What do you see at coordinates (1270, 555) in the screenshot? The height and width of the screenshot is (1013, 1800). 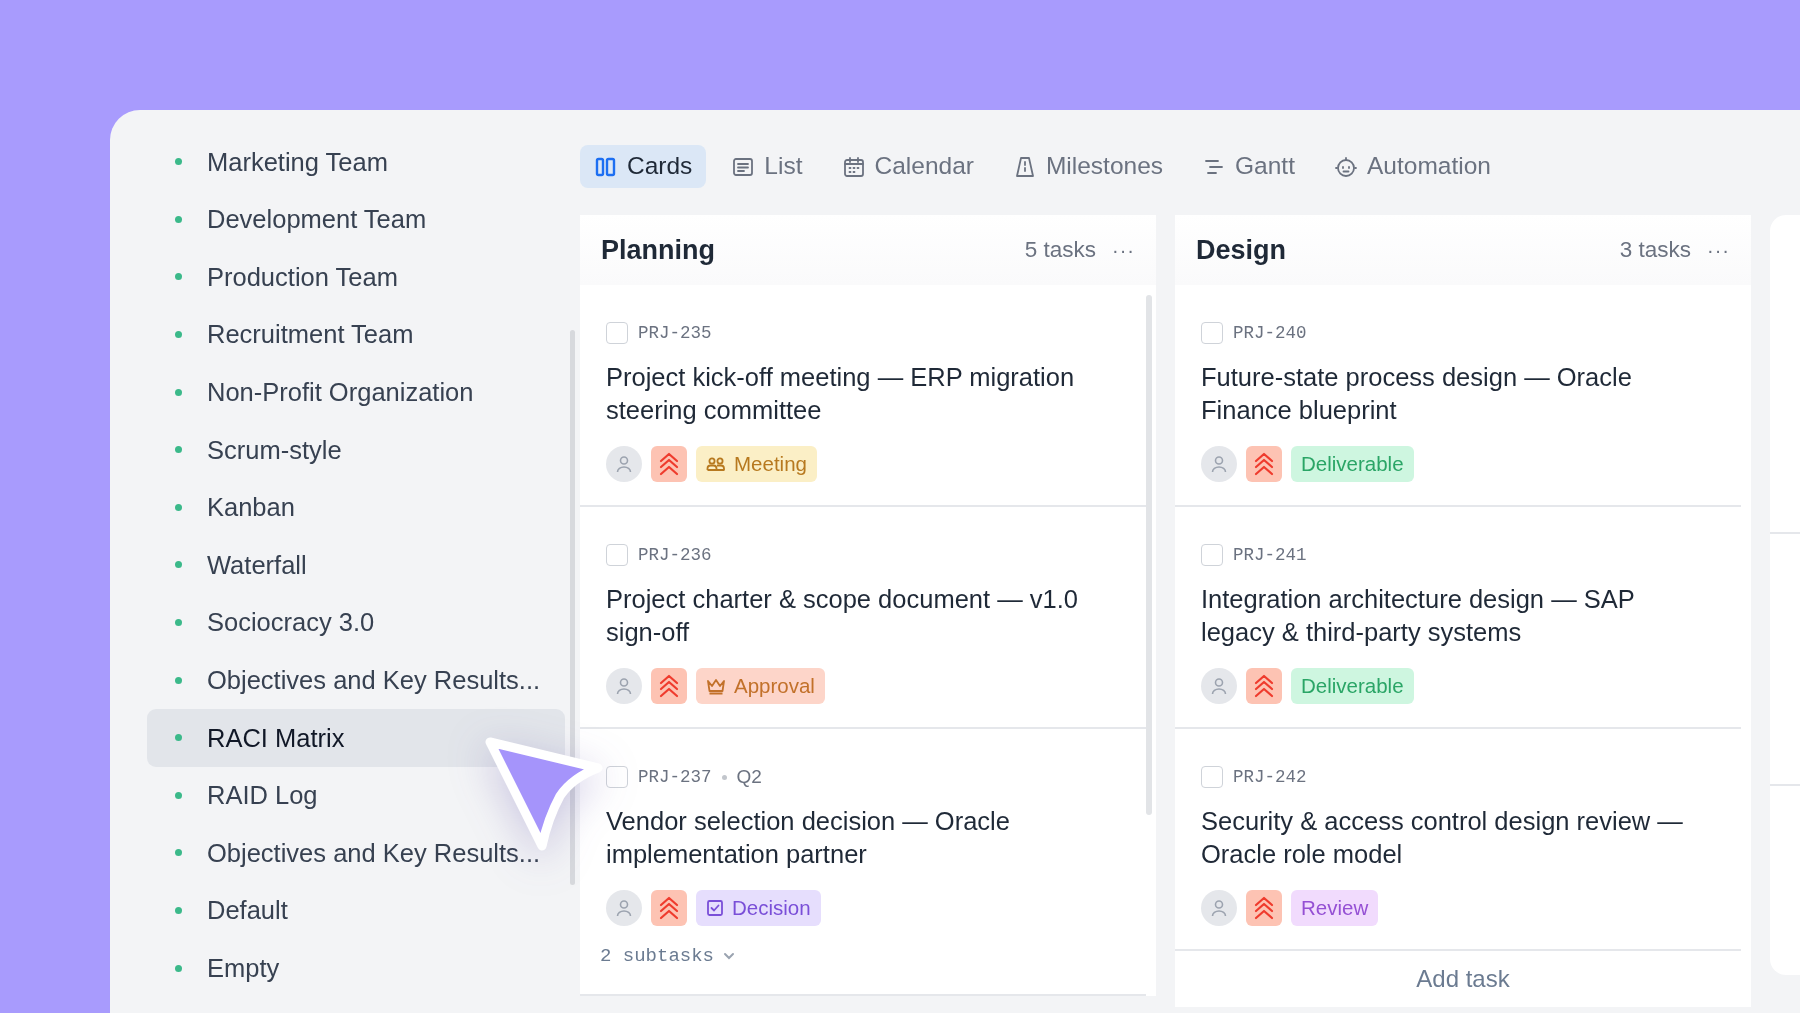 I see `task-id: PRJ-241` at bounding box center [1270, 555].